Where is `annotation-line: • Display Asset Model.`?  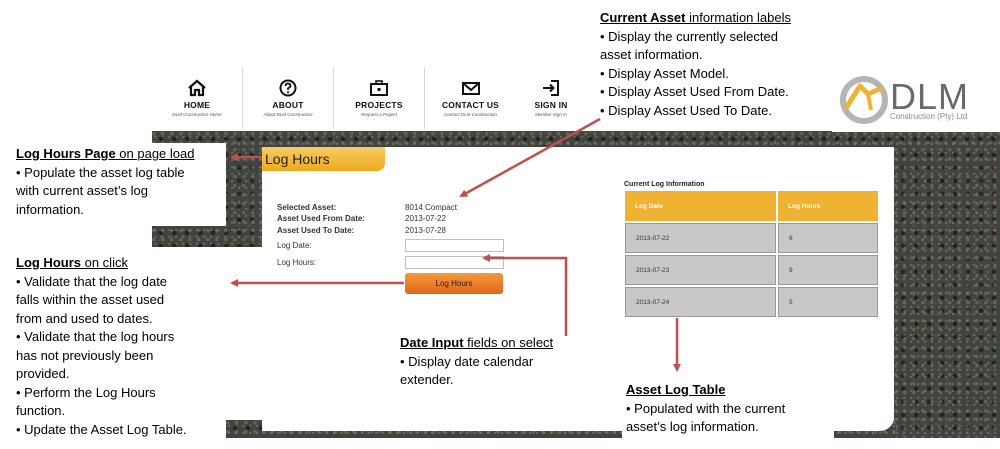
annotation-line: • Display Asset Model. is located at coordinates (664, 73).